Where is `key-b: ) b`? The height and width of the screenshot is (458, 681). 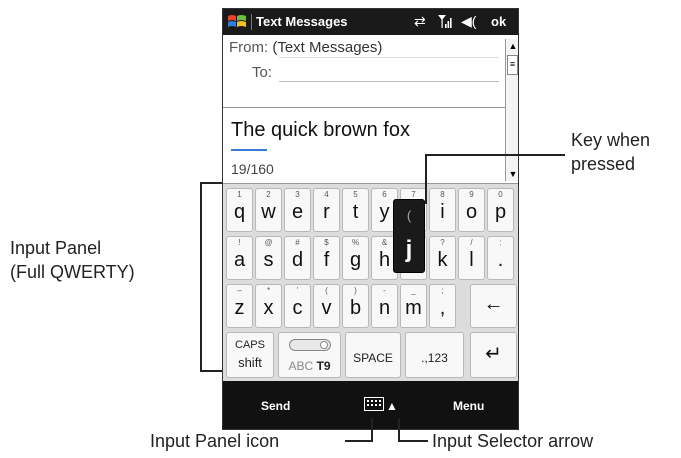 key-b: ) b is located at coordinates (355, 306).